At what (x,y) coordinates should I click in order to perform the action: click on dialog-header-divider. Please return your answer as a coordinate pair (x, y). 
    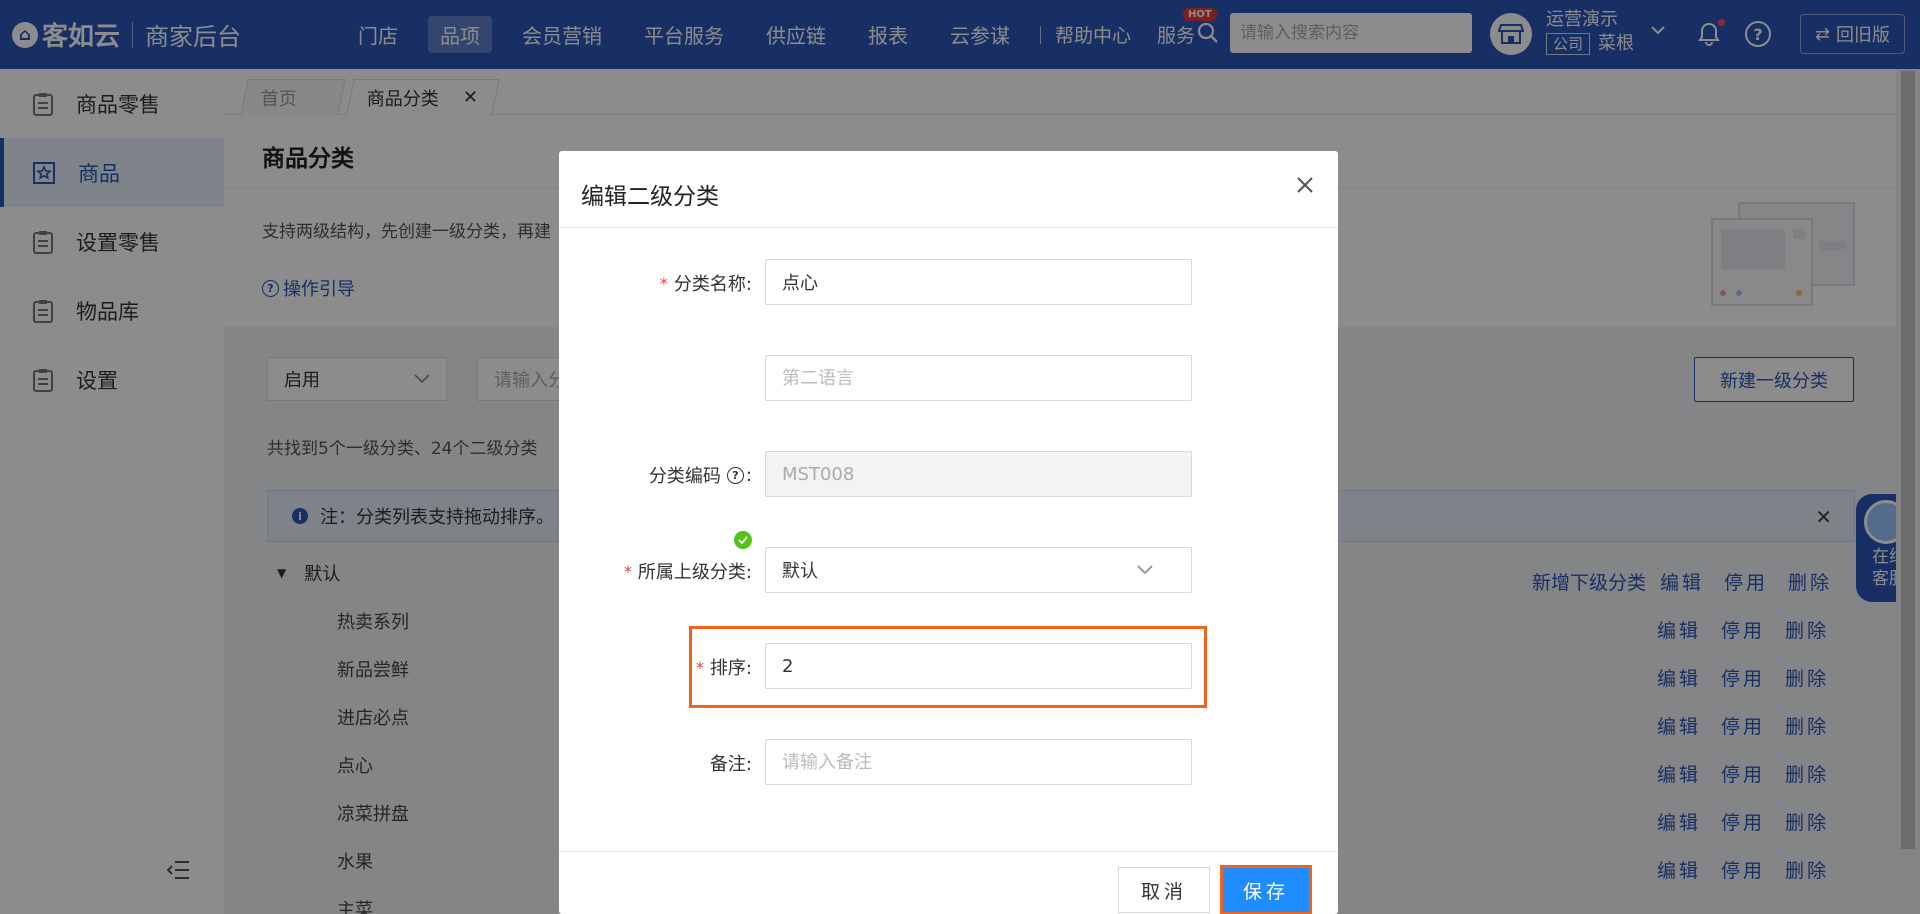
    Looking at the image, I should click on (948, 227).